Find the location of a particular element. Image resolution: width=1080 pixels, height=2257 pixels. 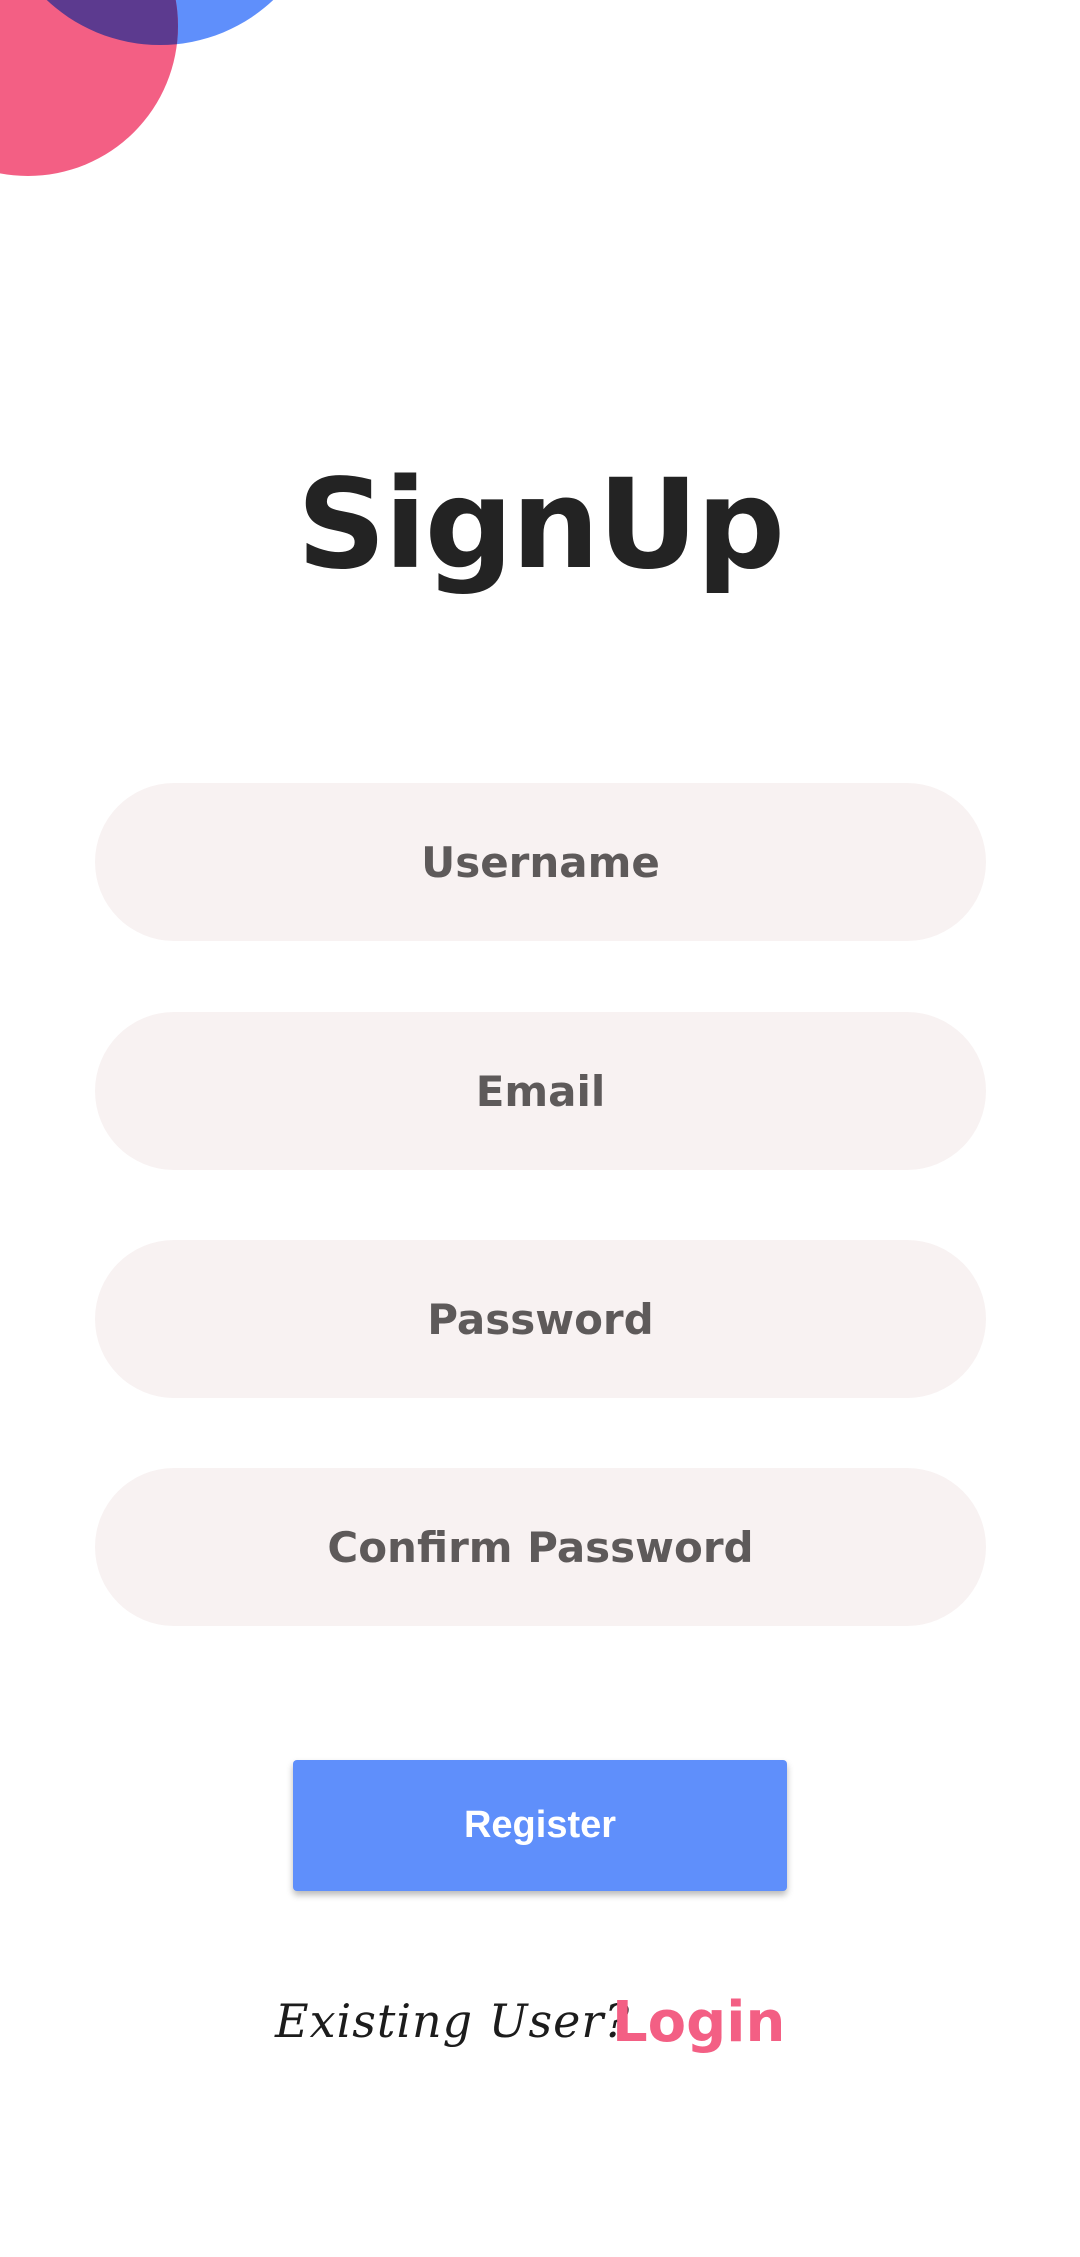

register-button: Register is located at coordinates (540, 1825).